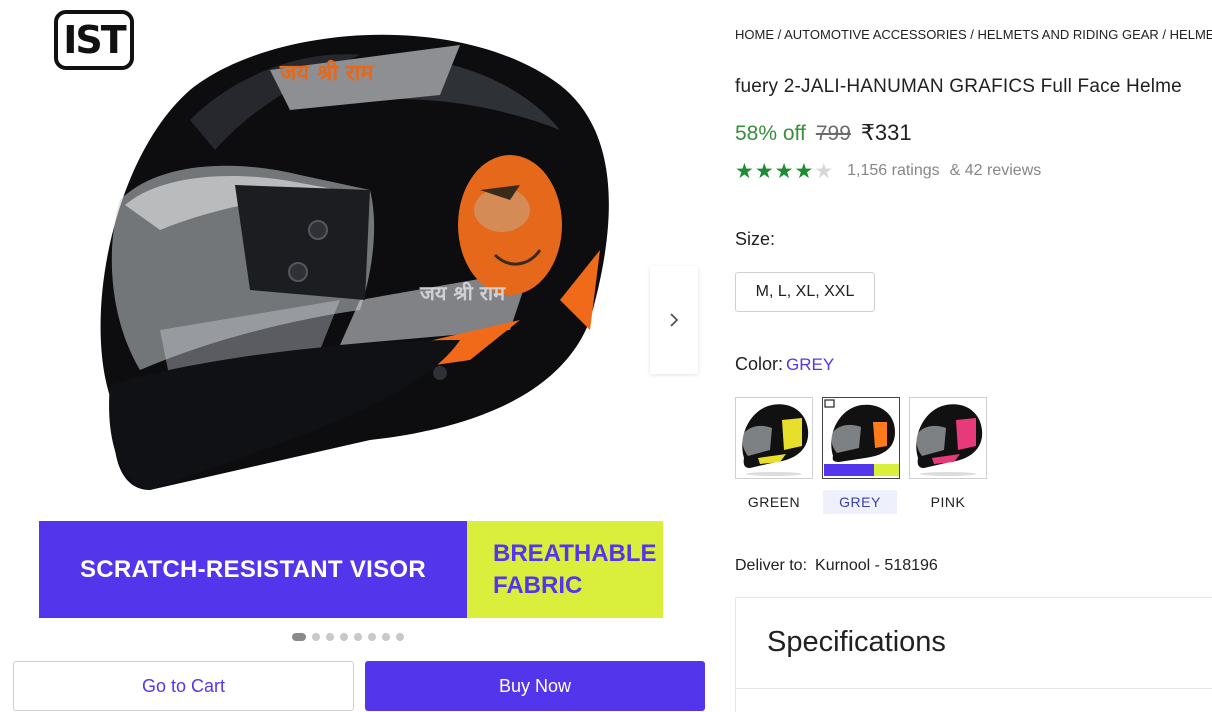  I want to click on feature-breathable-line1: BREATHABLE, so click(575, 553).